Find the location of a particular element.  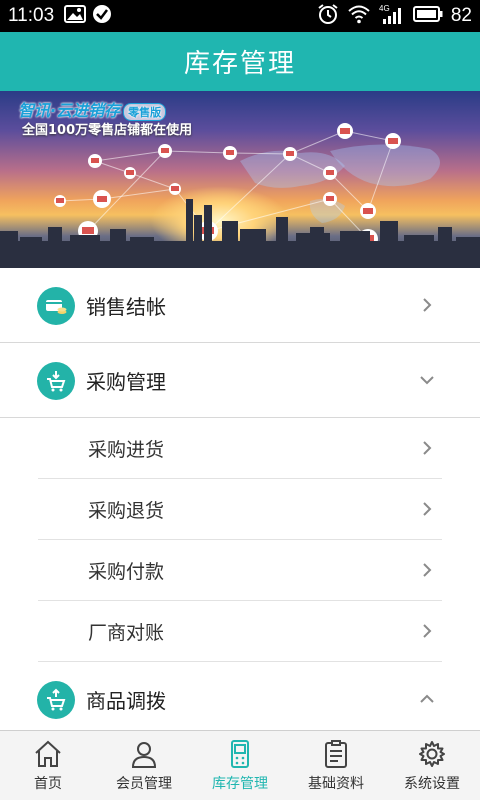

menu-item-purchase-management: 采购管理 is located at coordinates (240, 380).